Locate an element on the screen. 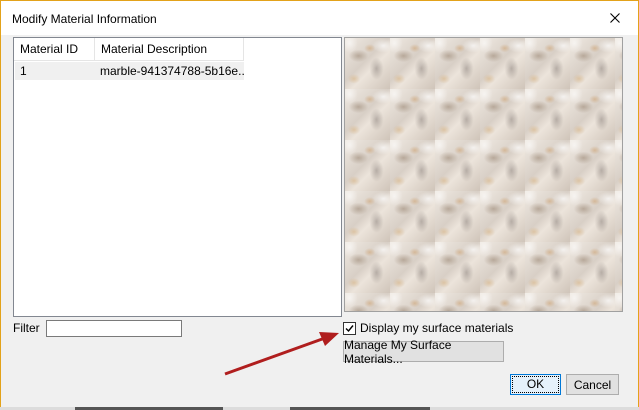 The width and height of the screenshot is (639, 410). close-button is located at coordinates (615, 18).